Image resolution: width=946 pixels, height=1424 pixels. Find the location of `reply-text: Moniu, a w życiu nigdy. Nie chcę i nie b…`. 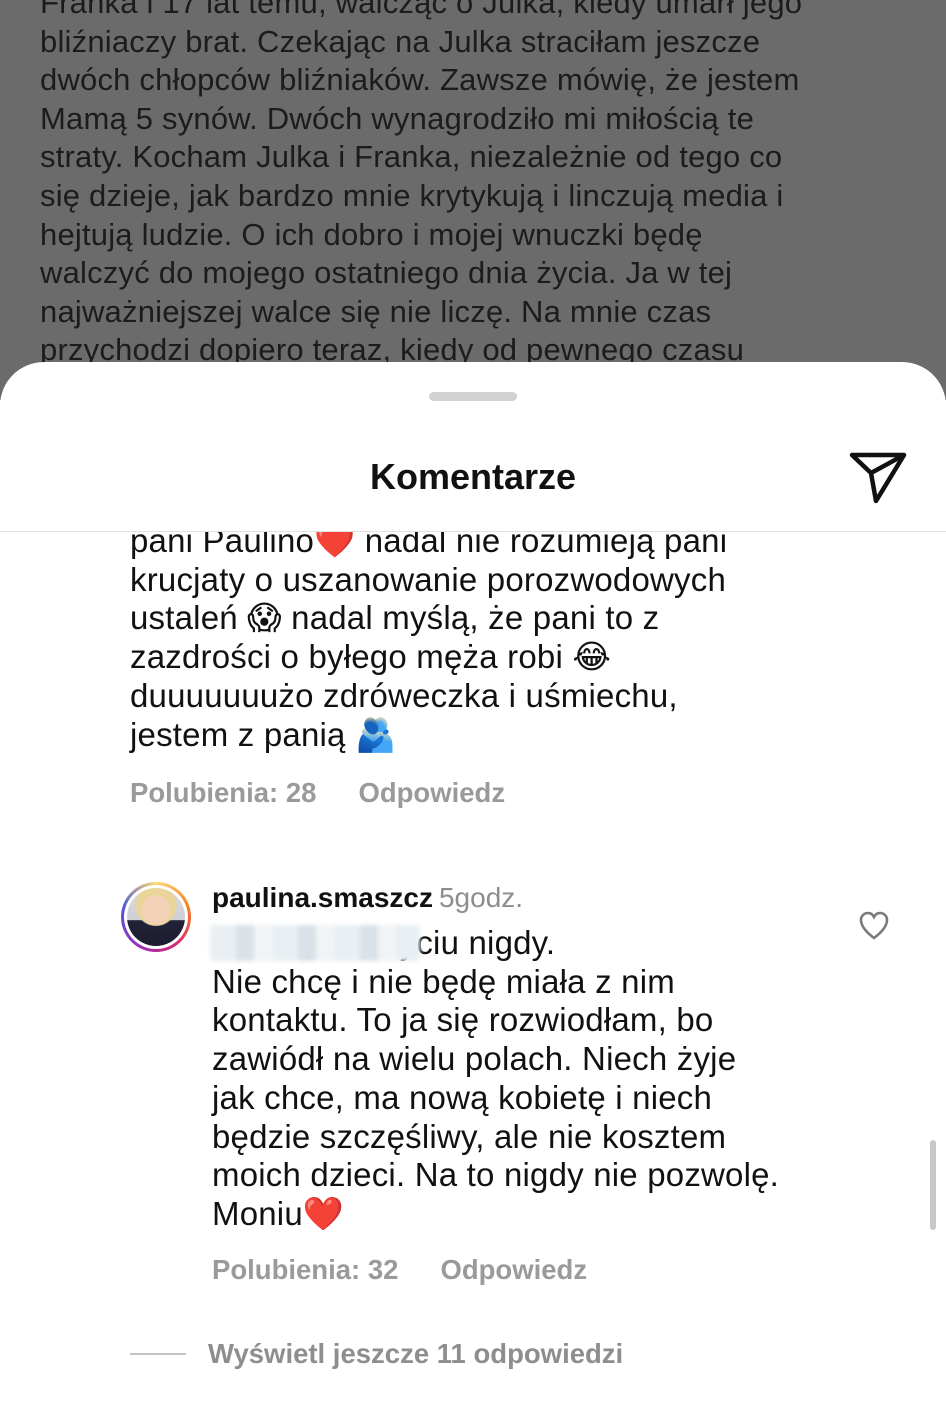

reply-text: Moniu, a w życiu nigdy. Nie chcę i nie b… is located at coordinates (496, 1078).